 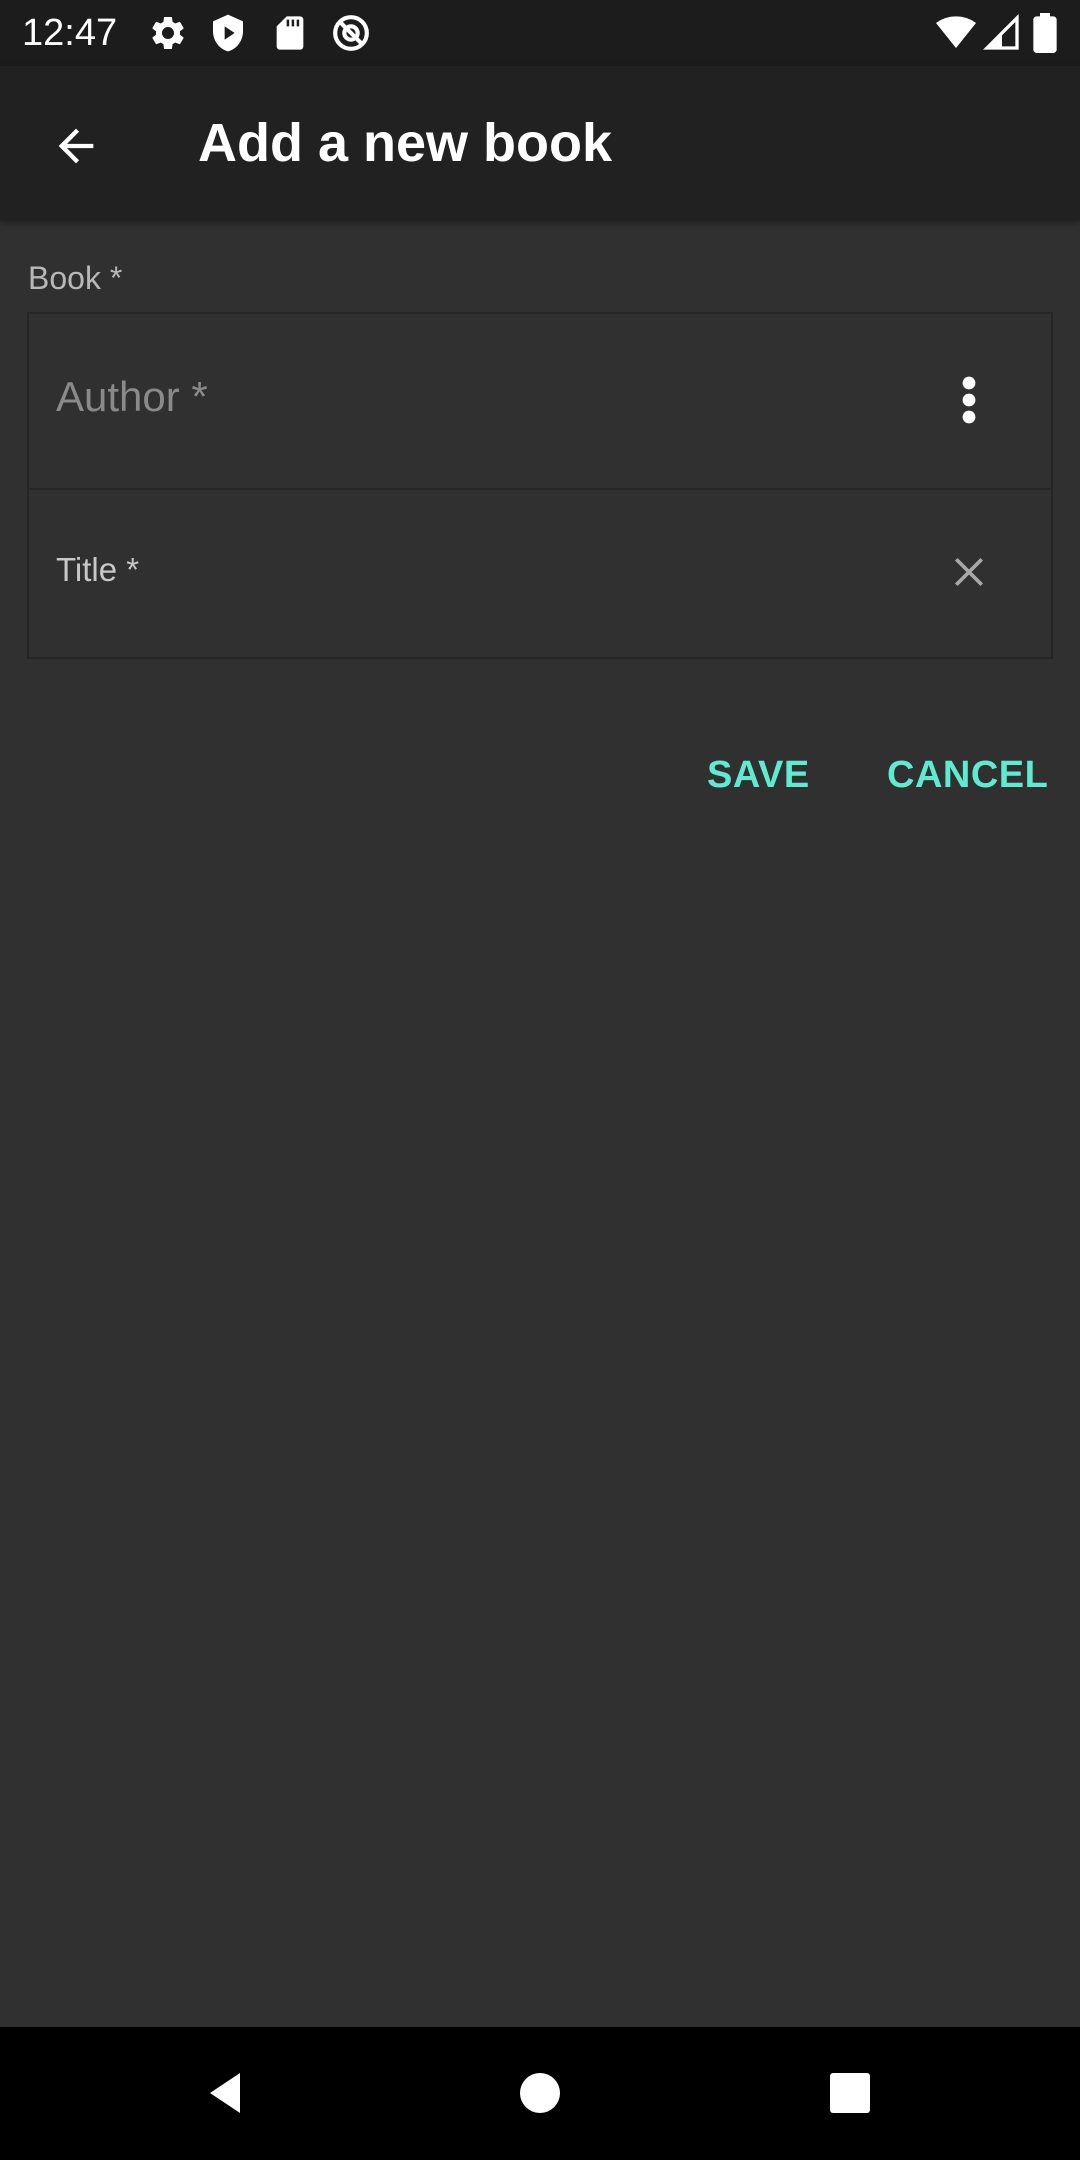 What do you see at coordinates (75, 278) in the screenshot?
I see `book-section-label: Book *` at bounding box center [75, 278].